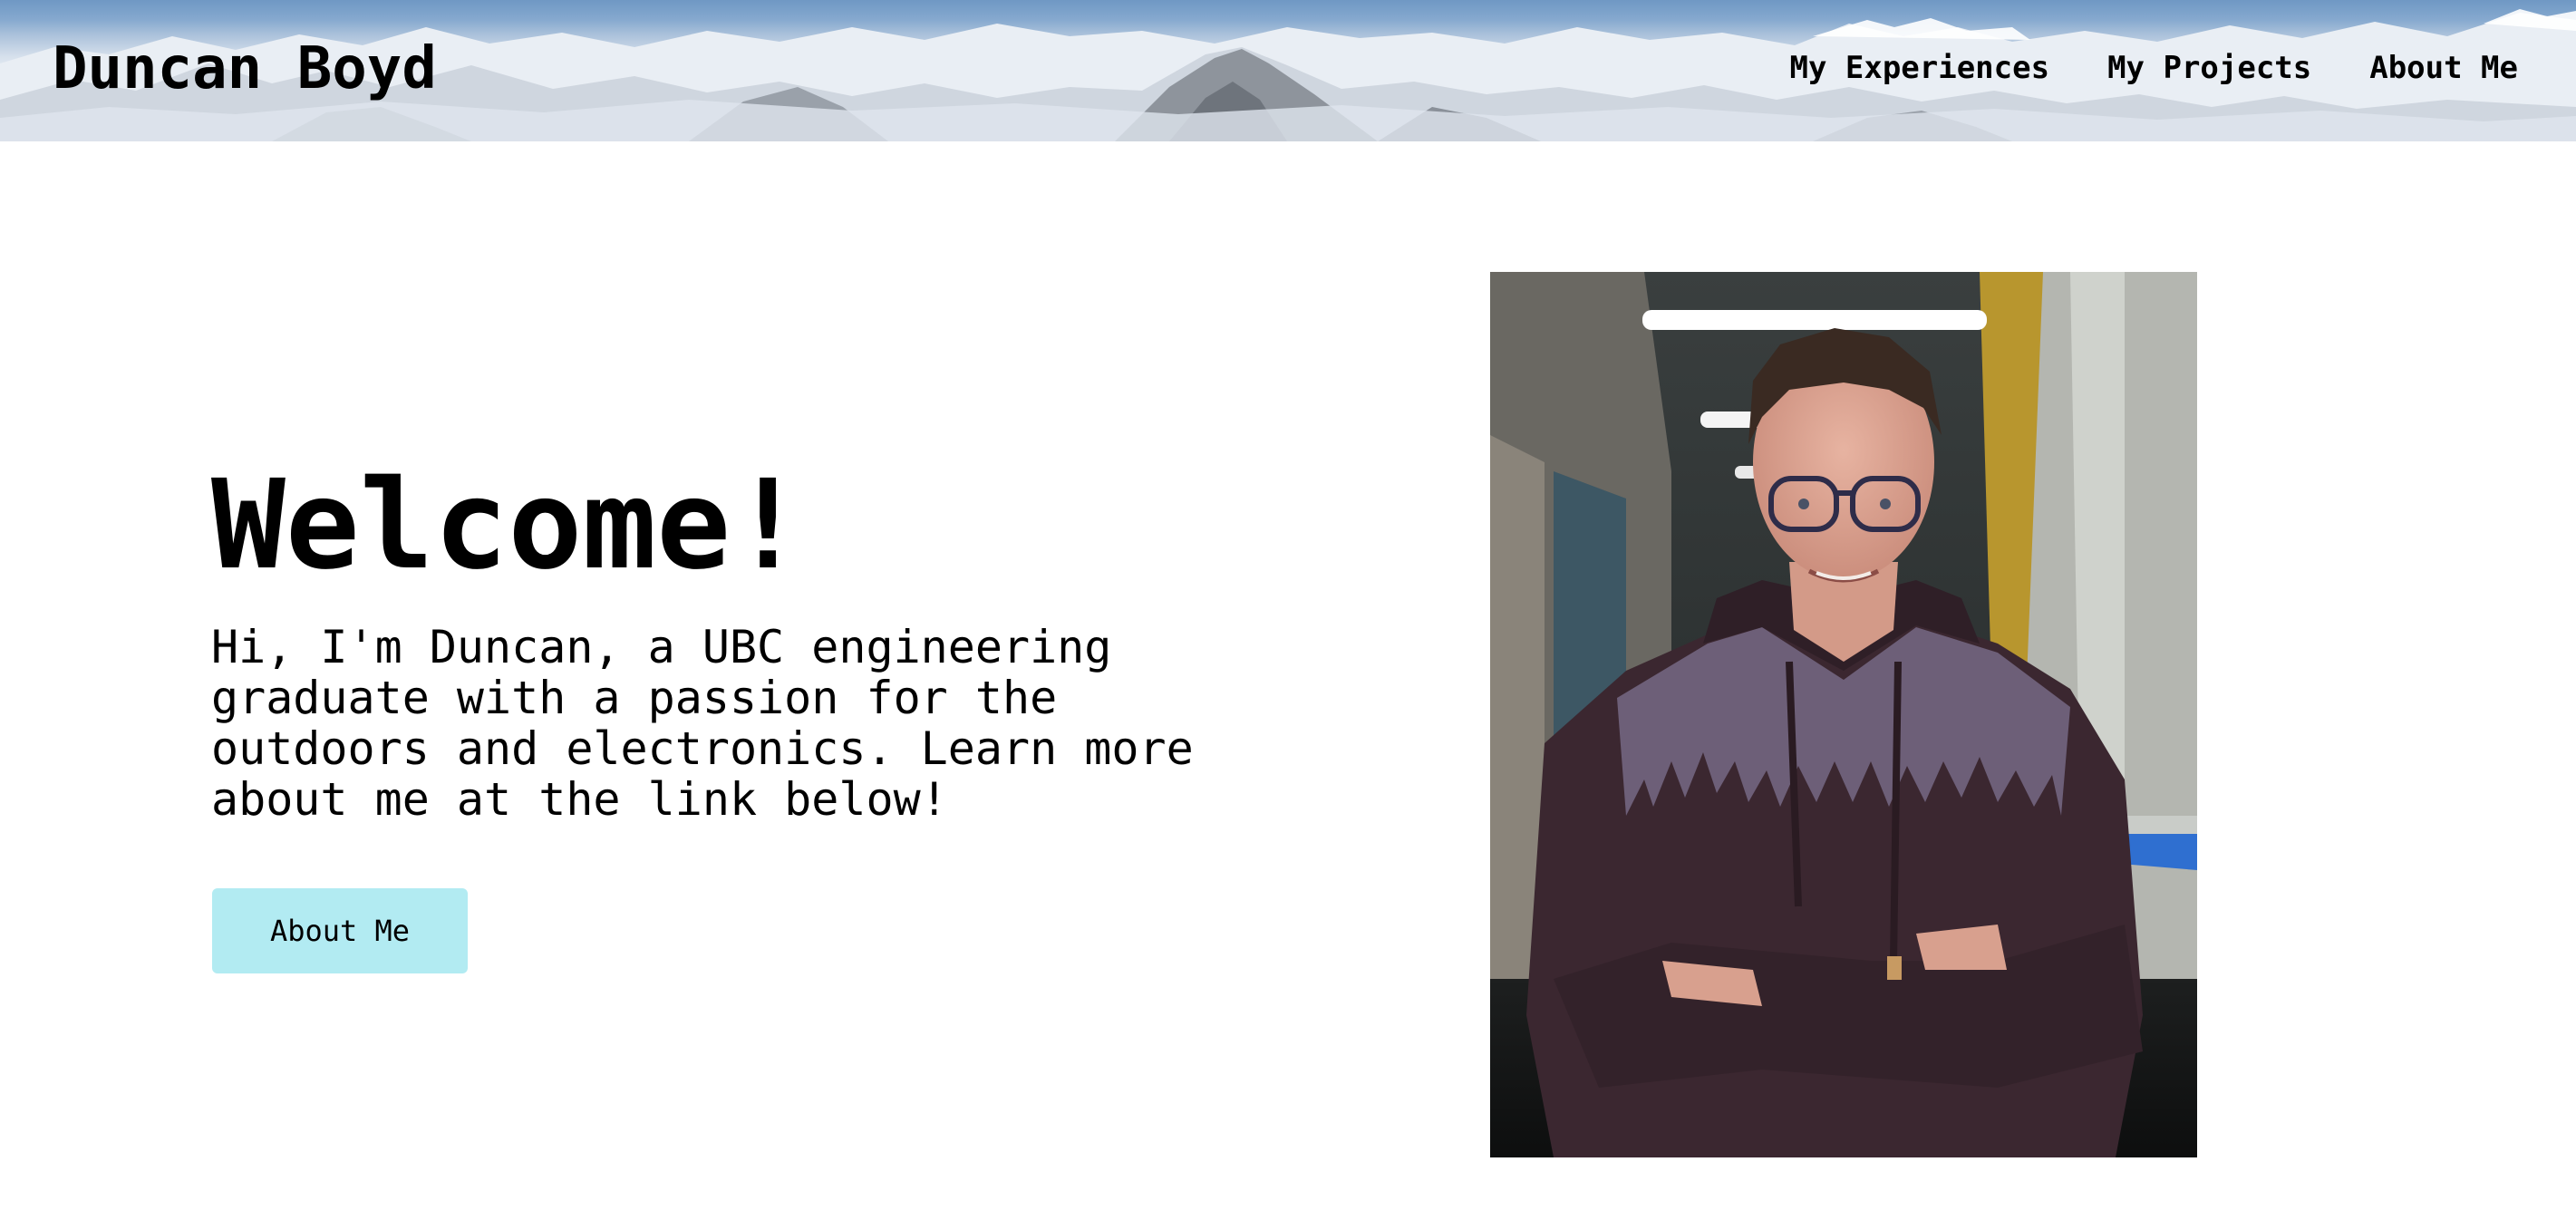 The height and width of the screenshot is (1220, 2576). Describe the element at coordinates (340, 930) in the screenshot. I see `about-me-button: About Me` at that location.